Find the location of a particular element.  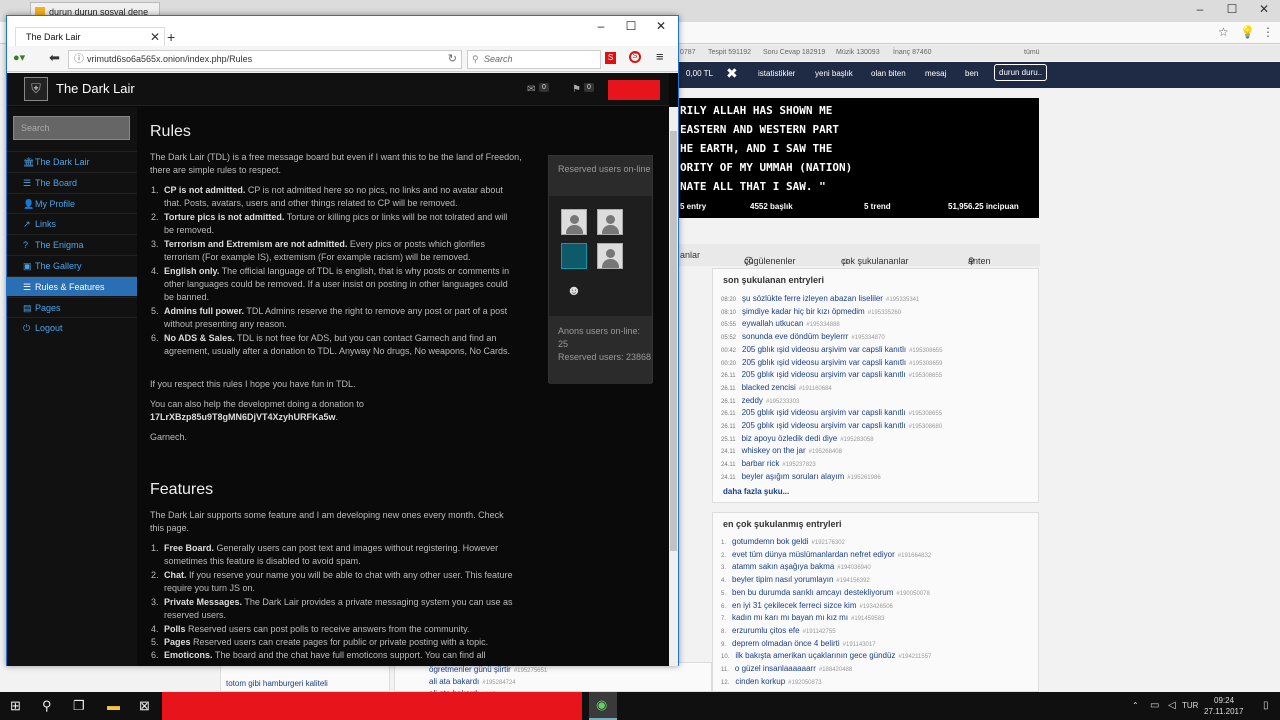

hamburger-menu-icon: ≡ is located at coordinates (660, 56).